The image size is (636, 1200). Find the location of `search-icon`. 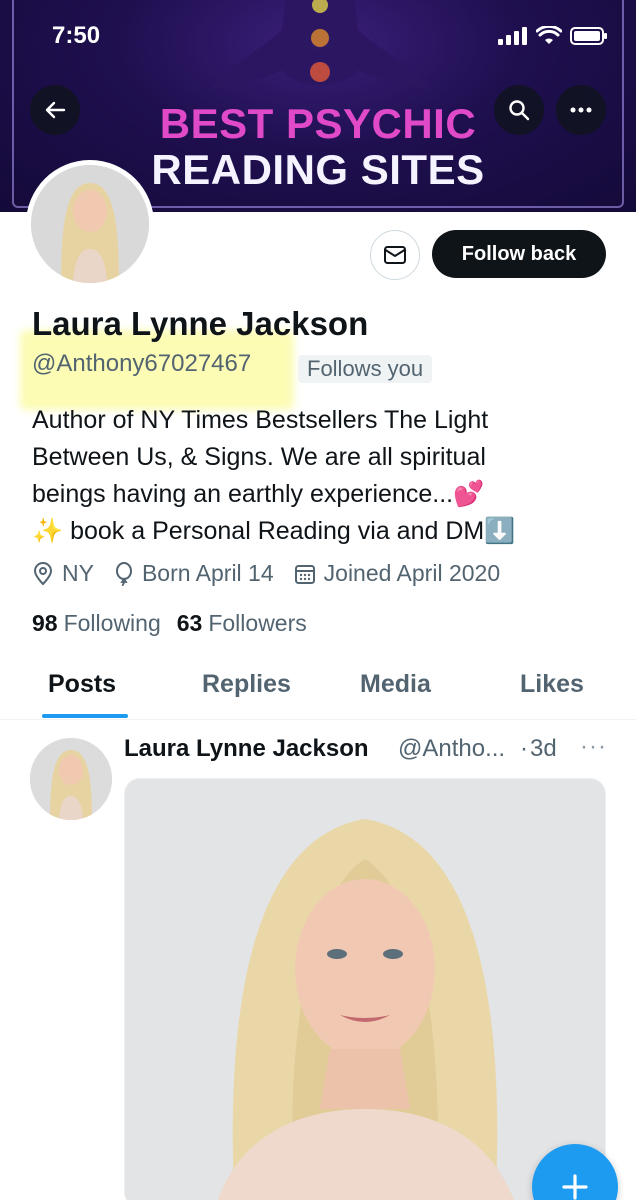

search-icon is located at coordinates (519, 110).